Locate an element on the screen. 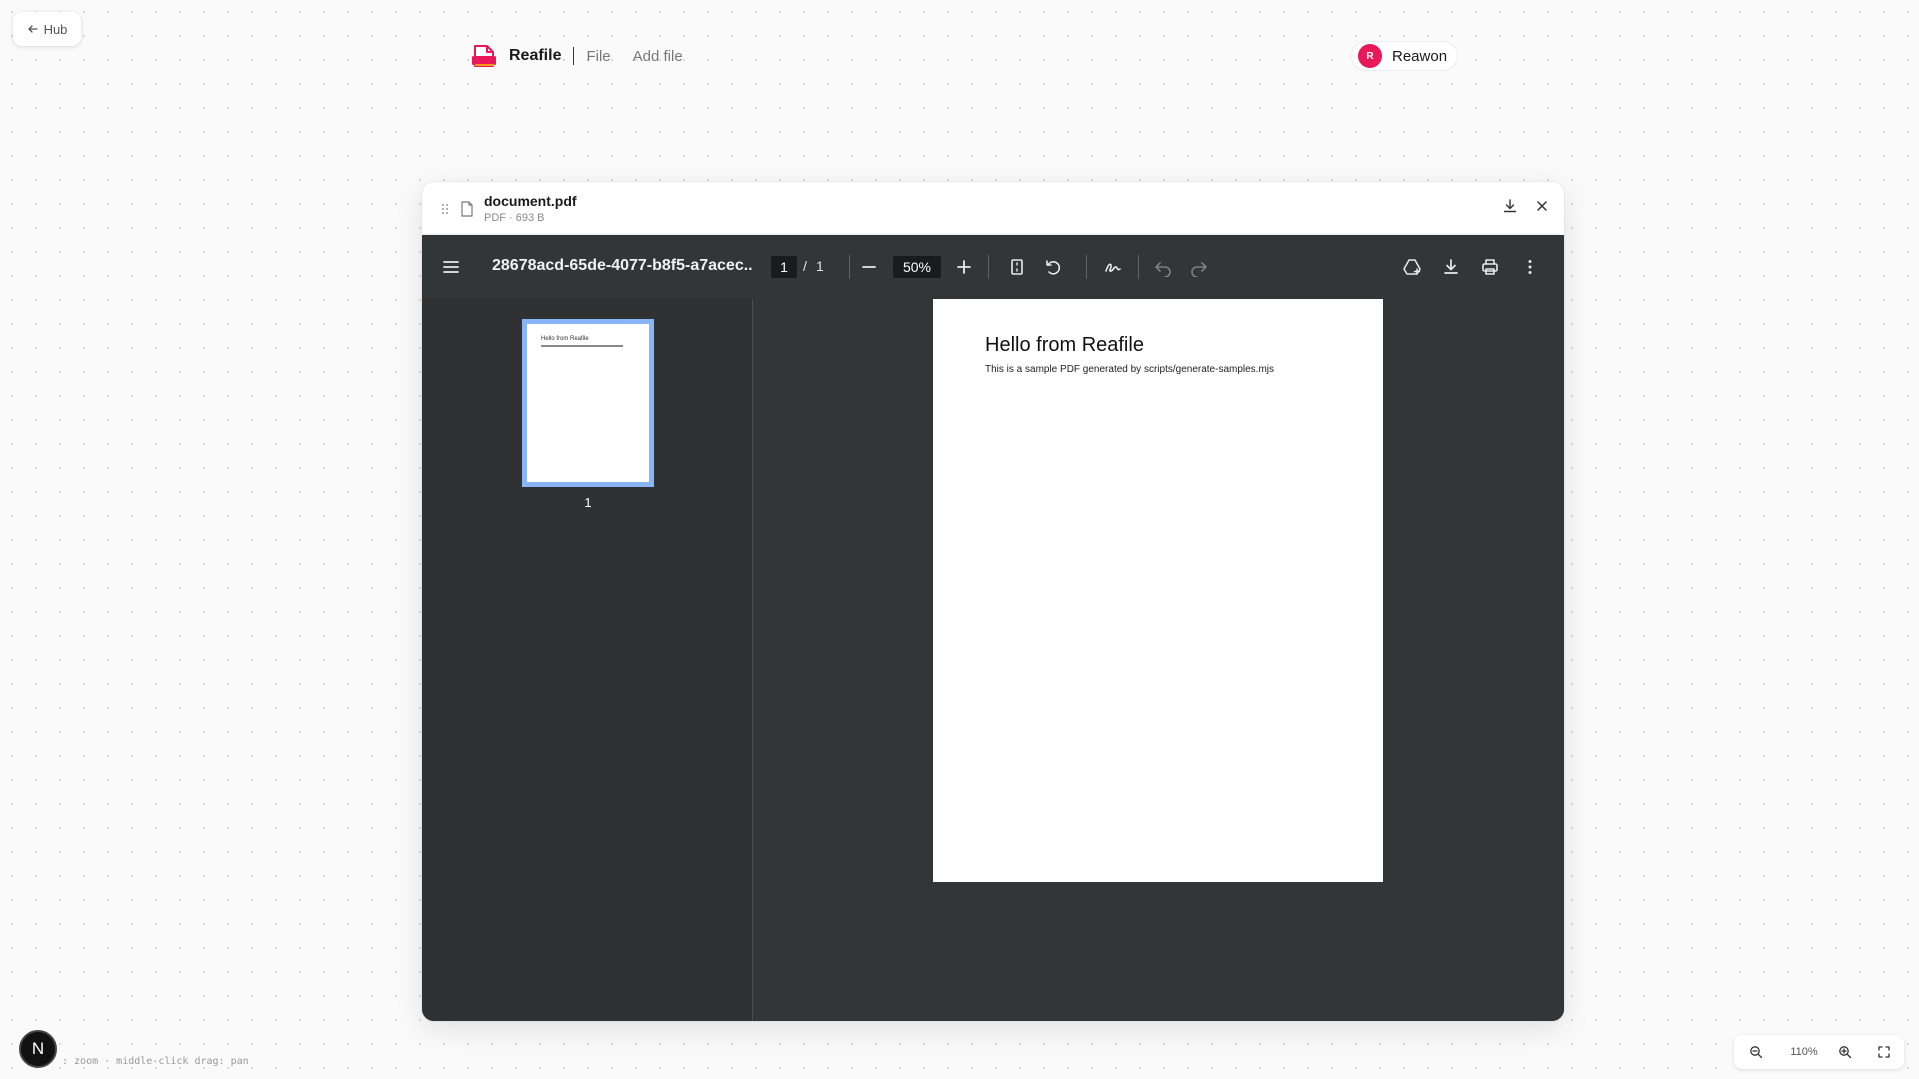  download-icon is located at coordinates (1510, 206).